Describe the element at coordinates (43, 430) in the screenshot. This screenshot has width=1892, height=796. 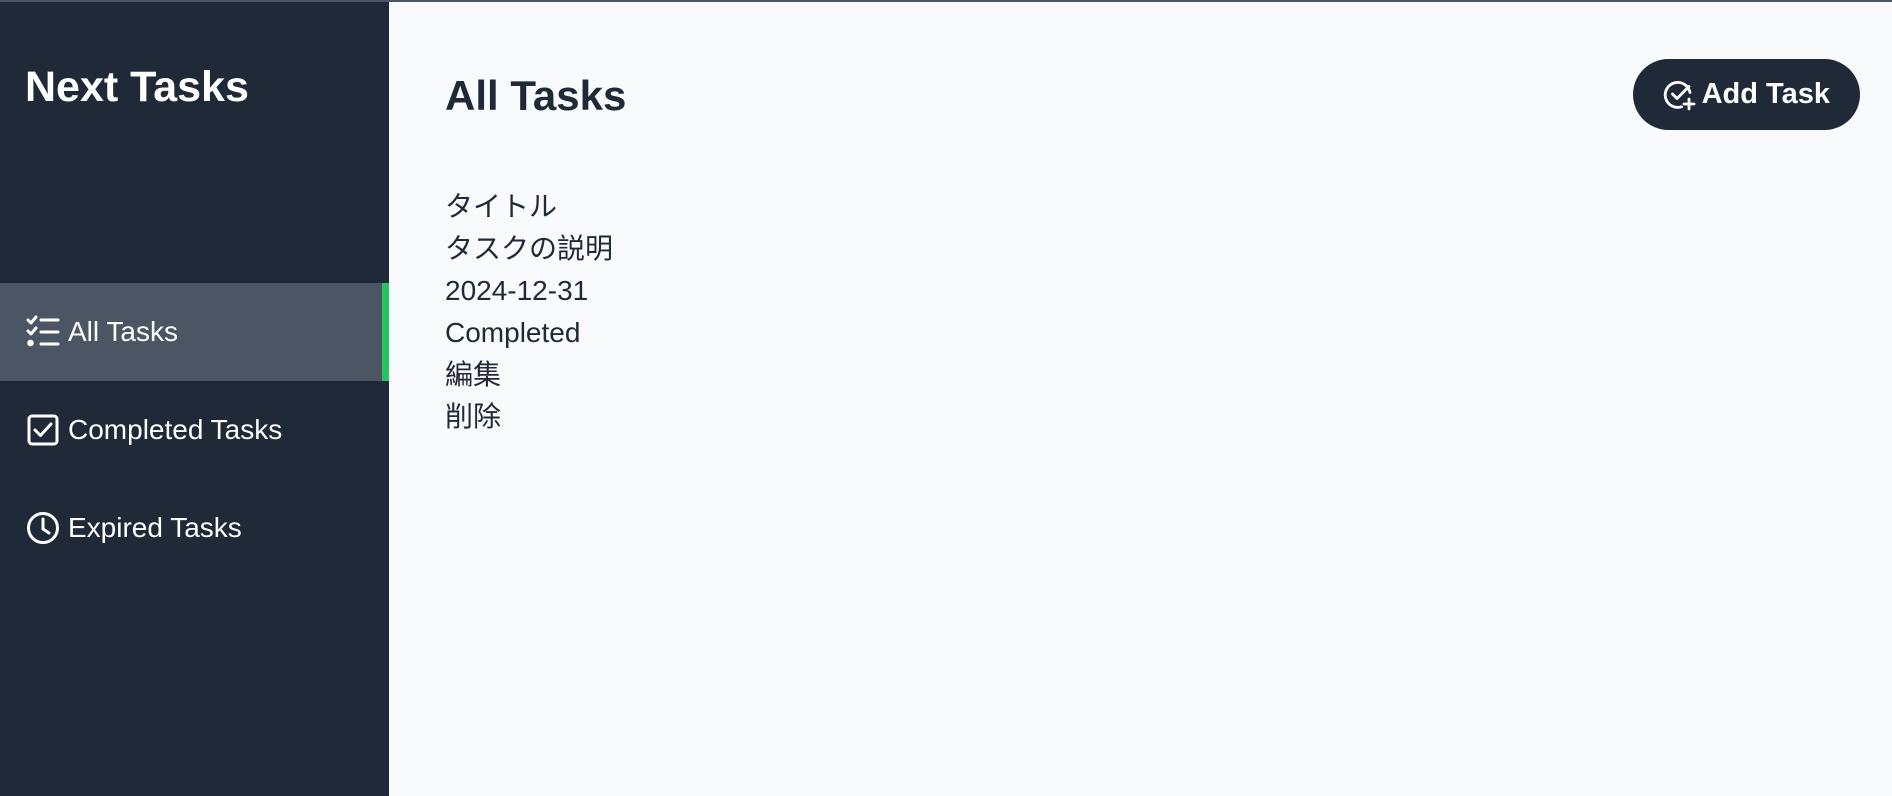
I see `checkbox-icon` at that location.